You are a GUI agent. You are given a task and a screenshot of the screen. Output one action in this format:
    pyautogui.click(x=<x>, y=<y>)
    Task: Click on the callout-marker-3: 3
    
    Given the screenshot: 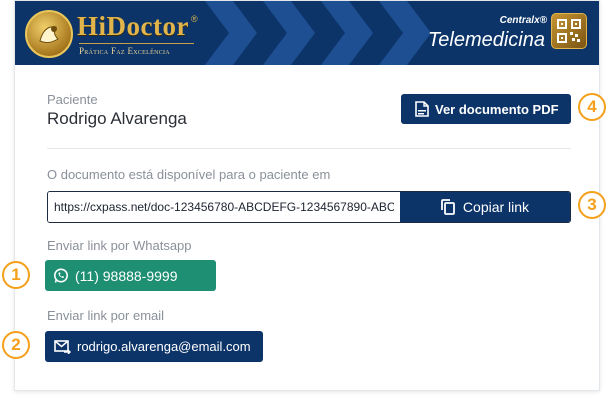 What is the action you would take?
    pyautogui.click(x=592, y=205)
    